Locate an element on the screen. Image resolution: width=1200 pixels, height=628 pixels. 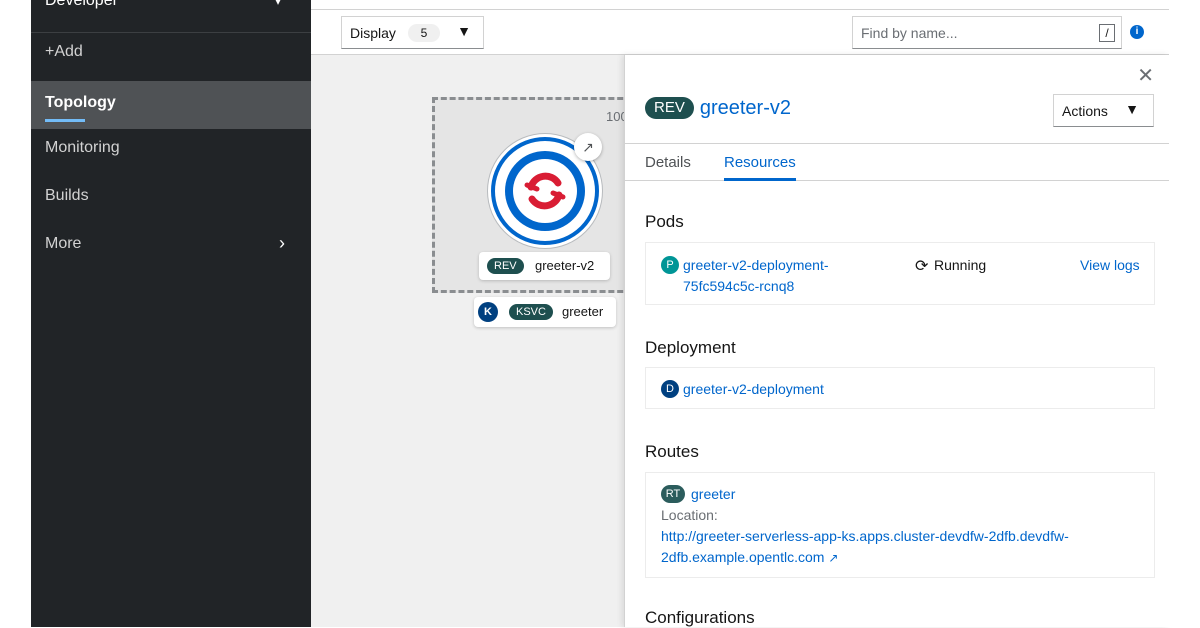
knative-service-label: K KSVC greeter is located at coordinates (545, 312).